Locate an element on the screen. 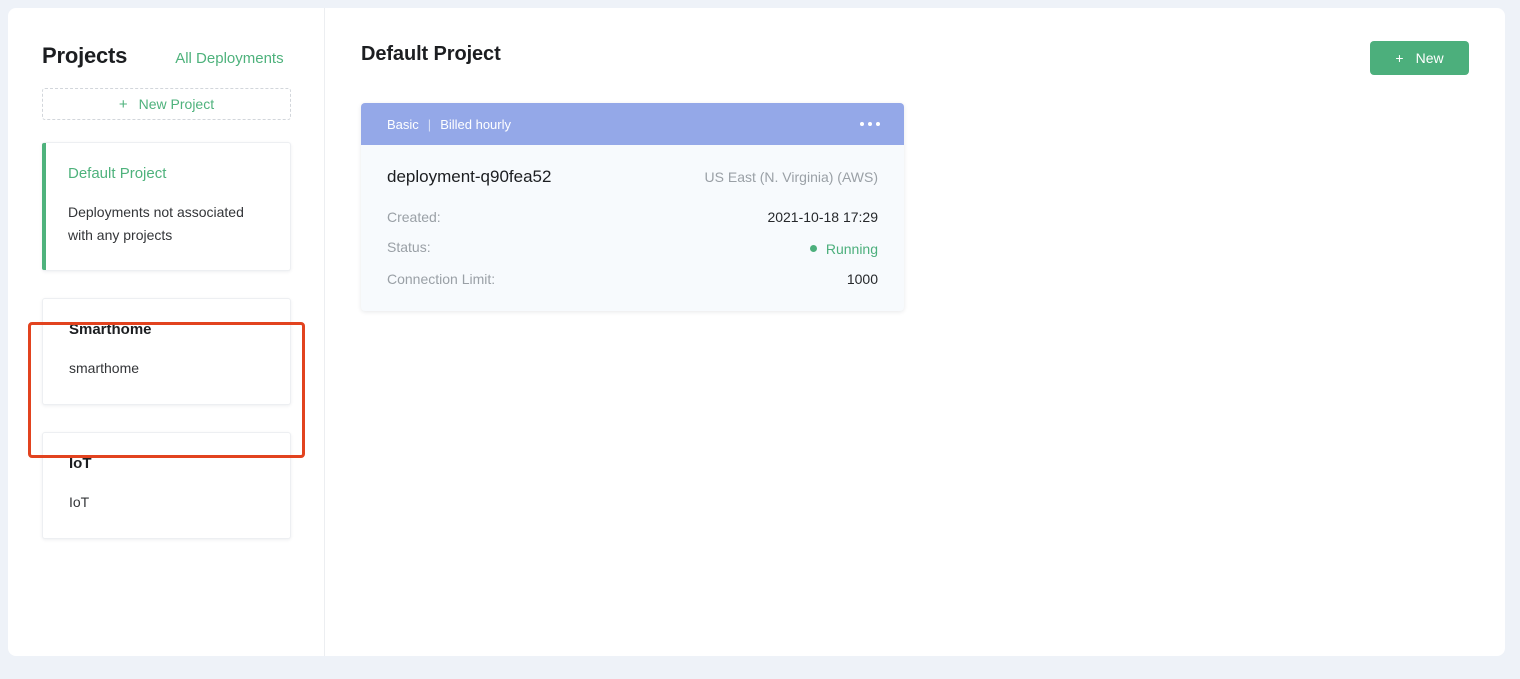 The width and height of the screenshot is (1520, 679). status-badge: Running is located at coordinates (843, 248).